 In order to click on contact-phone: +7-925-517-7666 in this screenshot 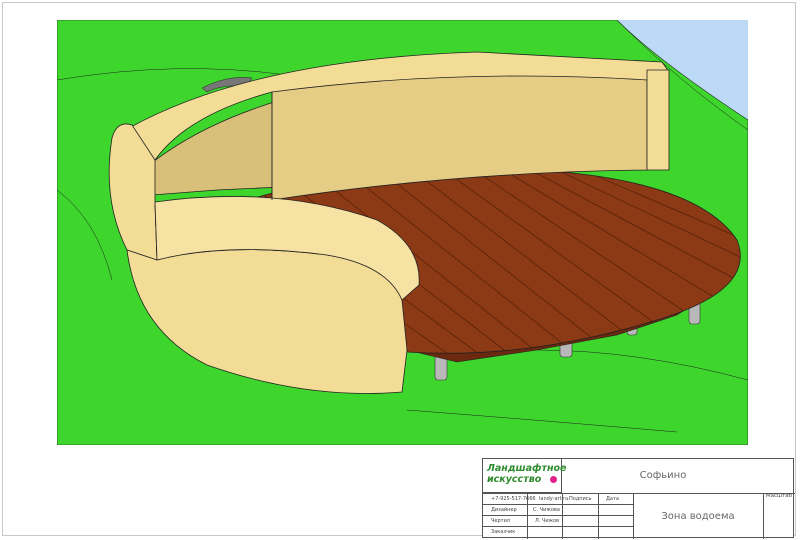, I will do `click(513, 499)`.